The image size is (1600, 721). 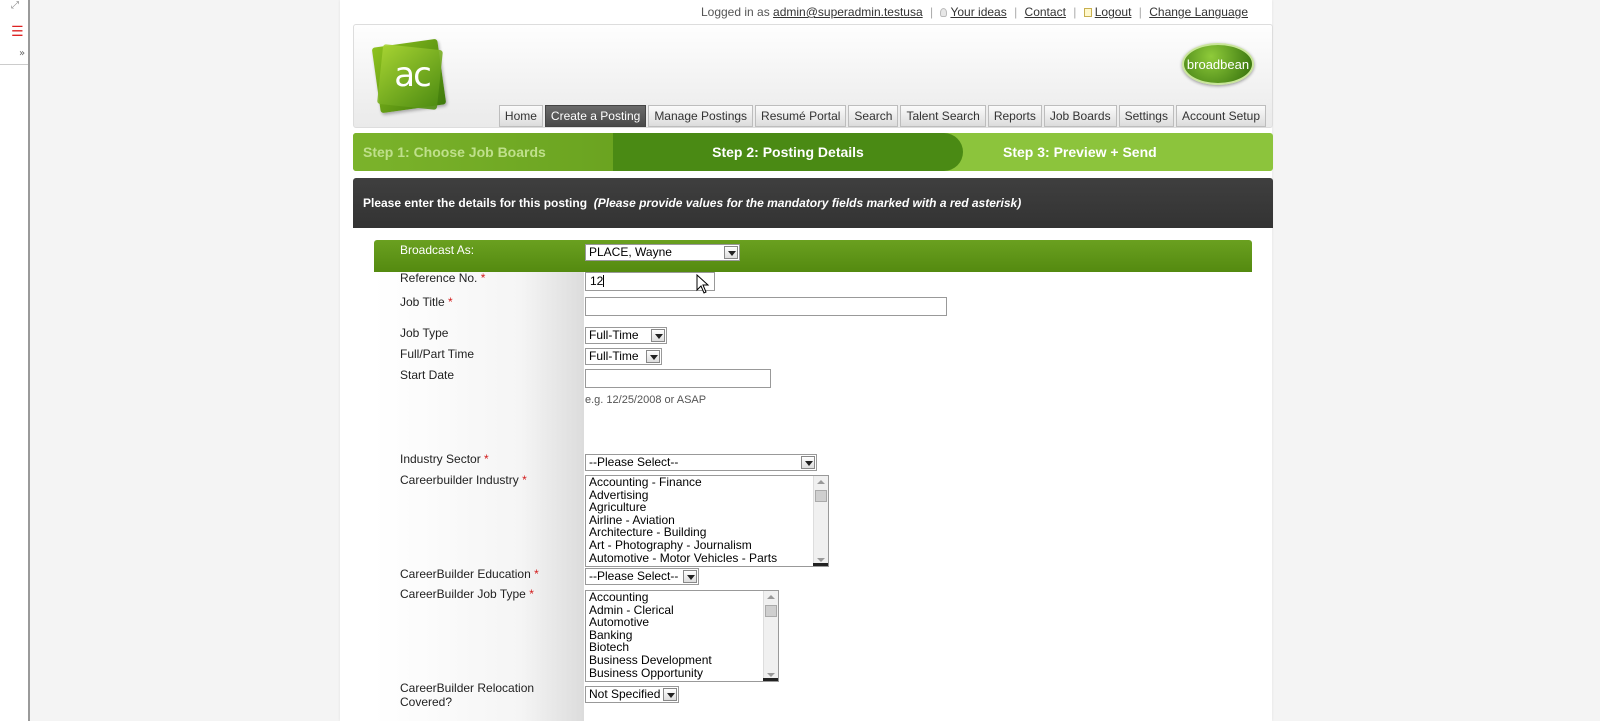 What do you see at coordinates (788, 152) in the screenshot?
I see `step-2: Step 2: Posting Details` at bounding box center [788, 152].